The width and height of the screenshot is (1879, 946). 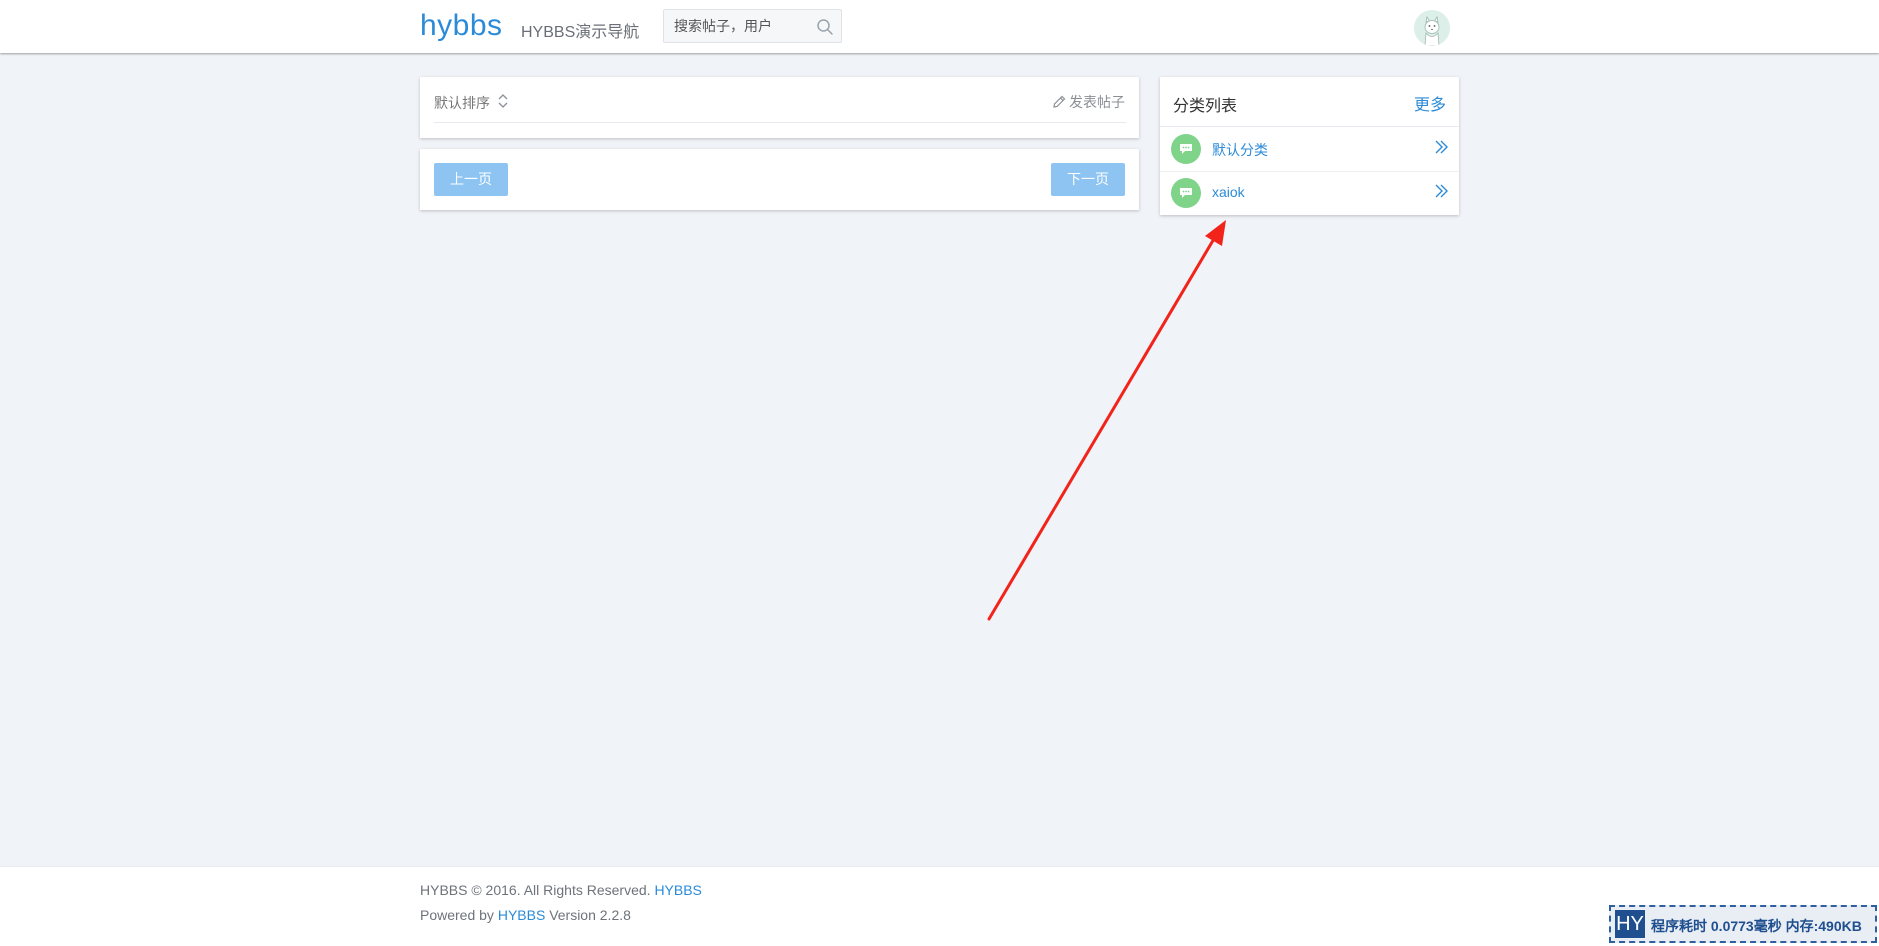 What do you see at coordinates (939, 26) in the screenshot?
I see `top-navbar: hybbs HYBBS演示导航` at bounding box center [939, 26].